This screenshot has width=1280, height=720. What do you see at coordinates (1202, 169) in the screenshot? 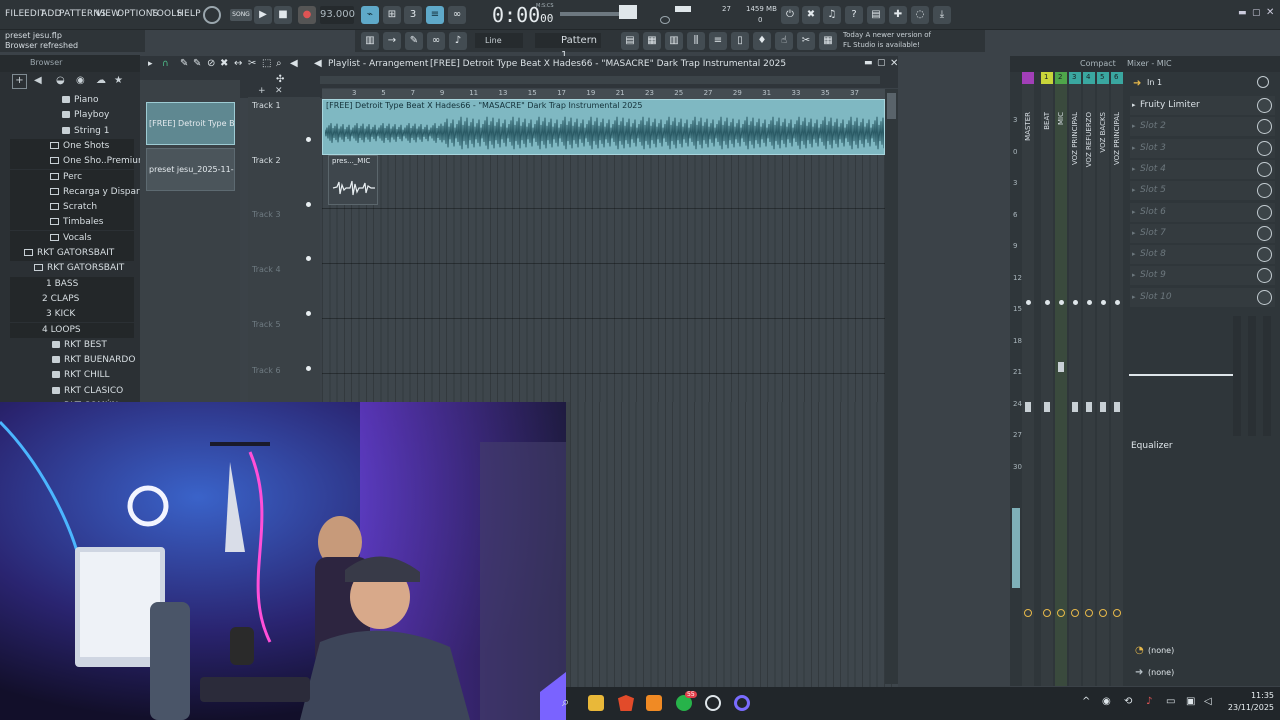
I see `effect-slot: ▸ Slot 4` at bounding box center [1202, 169].